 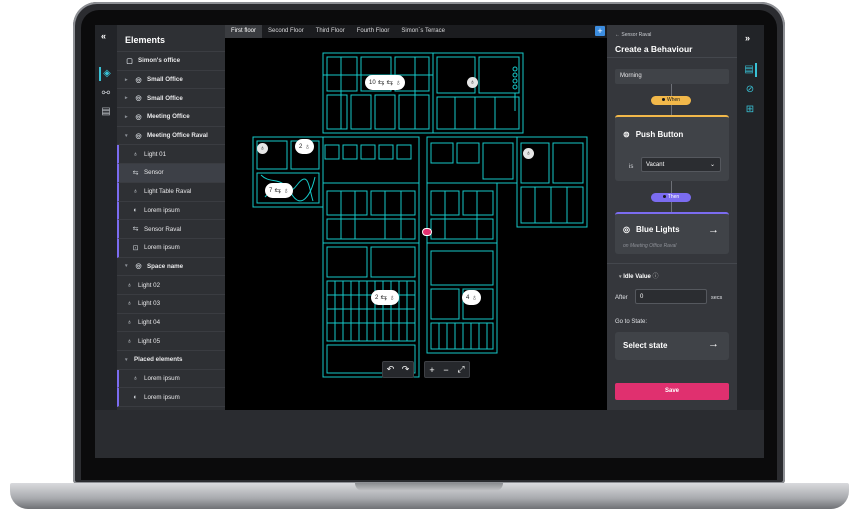 What do you see at coordinates (171, 304) in the screenshot?
I see `element-item: ♁ Light 03` at bounding box center [171, 304].